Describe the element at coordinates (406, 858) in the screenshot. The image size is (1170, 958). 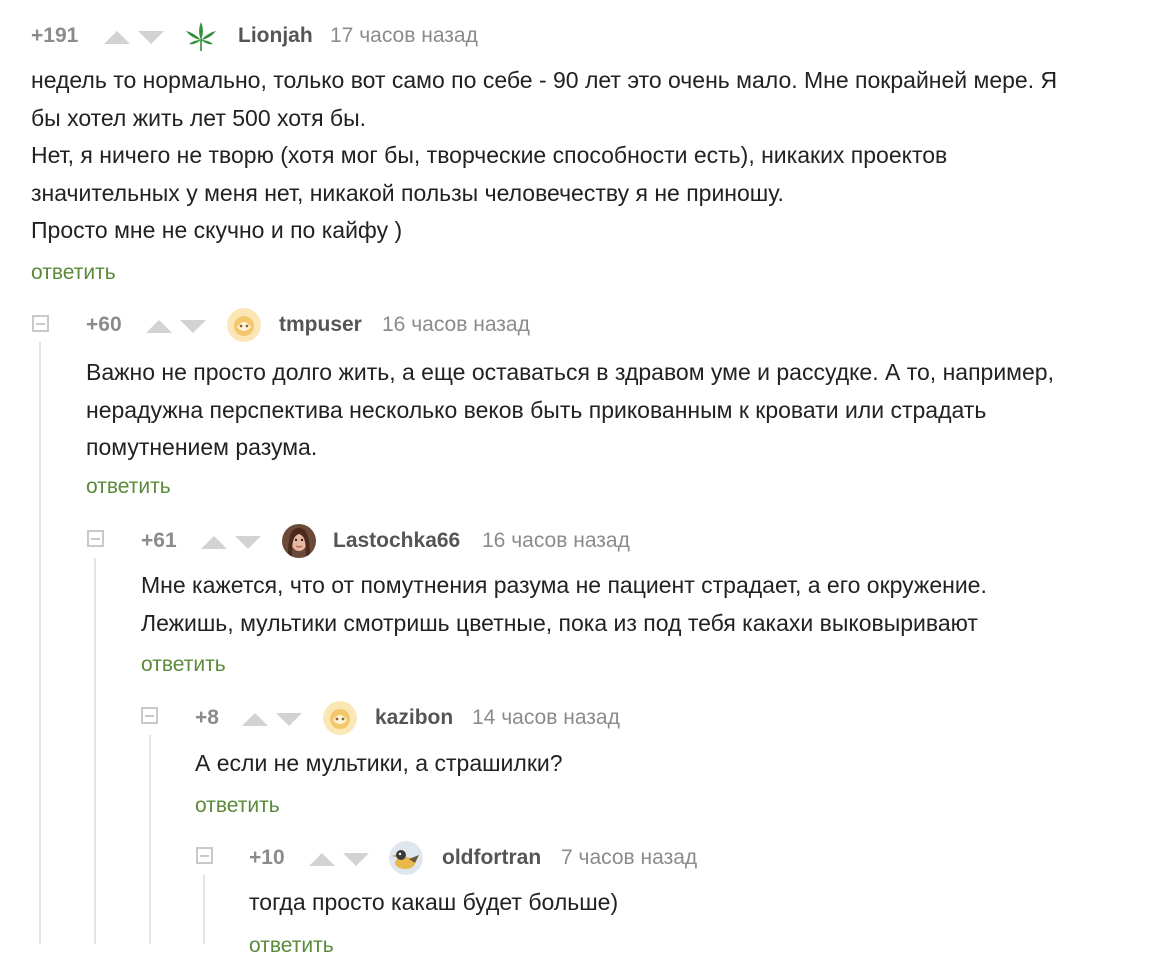
I see `bird-avatar-icon` at that location.